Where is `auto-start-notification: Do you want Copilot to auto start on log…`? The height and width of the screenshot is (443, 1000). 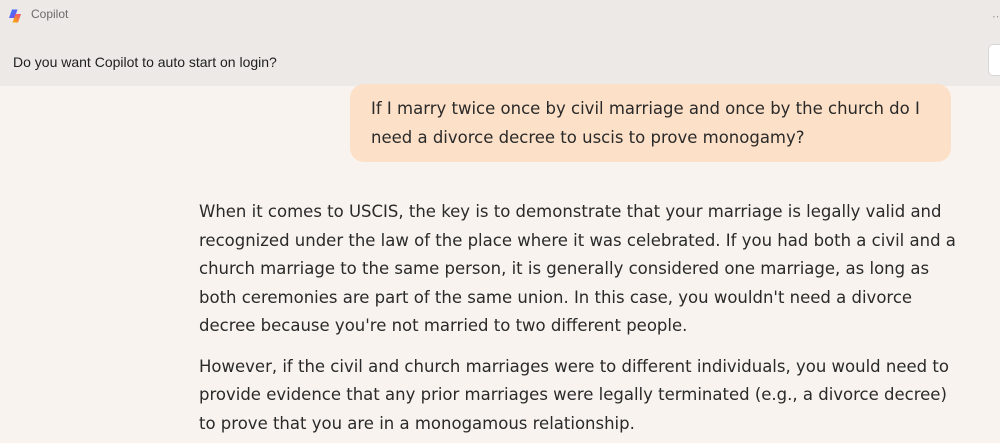 auto-start-notification: Do you want Copilot to auto start on log… is located at coordinates (500, 59).